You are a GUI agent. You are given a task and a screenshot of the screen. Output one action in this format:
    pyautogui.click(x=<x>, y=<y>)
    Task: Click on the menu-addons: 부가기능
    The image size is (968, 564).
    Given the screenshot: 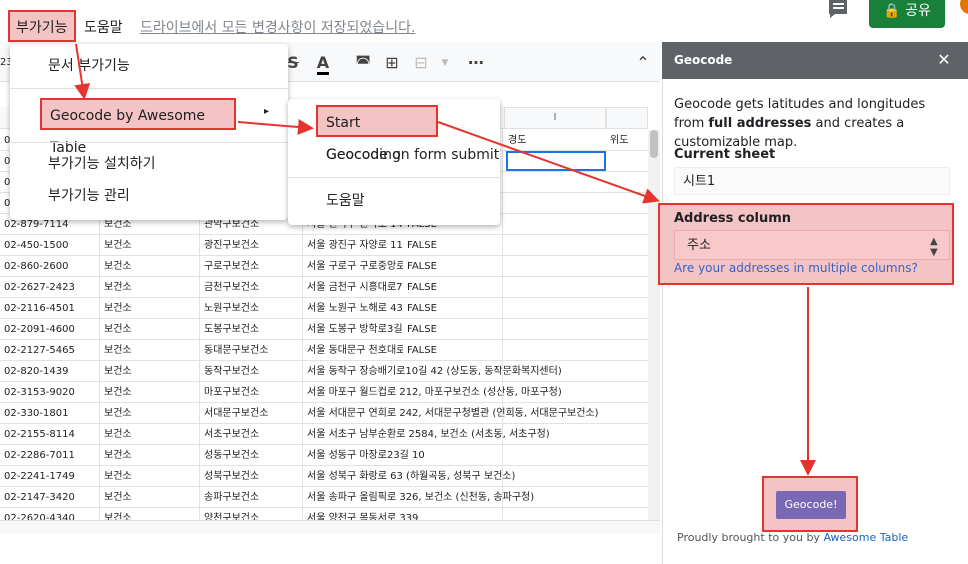 What is the action you would take?
    pyautogui.click(x=42, y=26)
    